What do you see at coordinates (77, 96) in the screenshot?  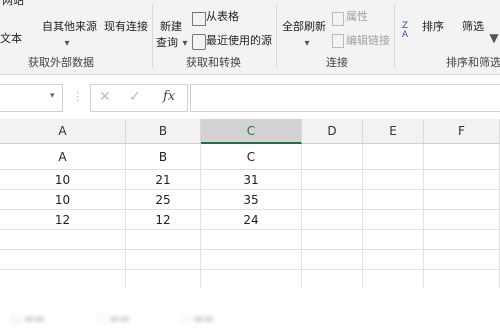 I see `more-options-icon: ⋮` at bounding box center [77, 96].